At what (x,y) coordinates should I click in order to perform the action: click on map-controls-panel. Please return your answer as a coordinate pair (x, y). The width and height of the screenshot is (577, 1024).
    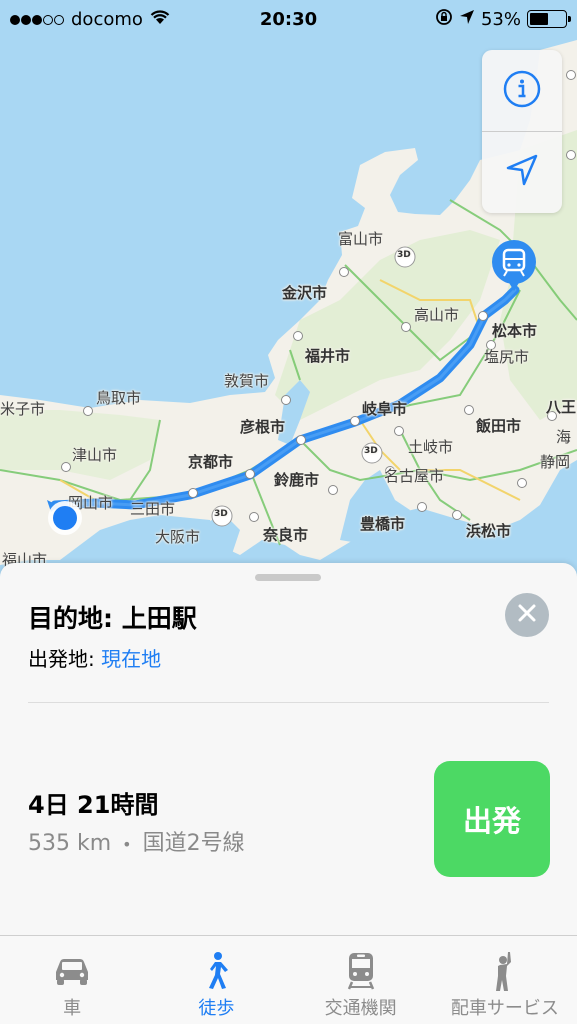
    Looking at the image, I should click on (522, 131).